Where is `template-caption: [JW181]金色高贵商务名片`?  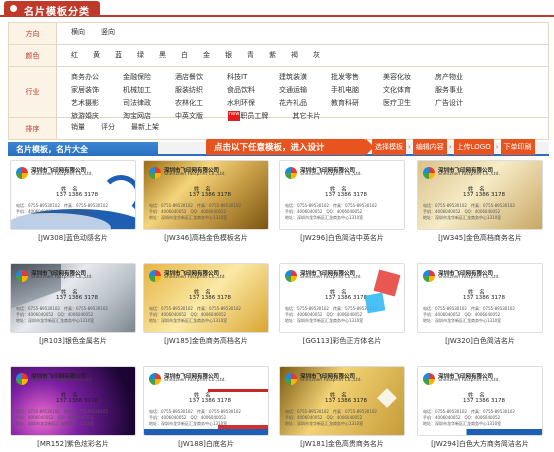
template-caption: [JW181]金色高贵商务名片 is located at coordinates (342, 444).